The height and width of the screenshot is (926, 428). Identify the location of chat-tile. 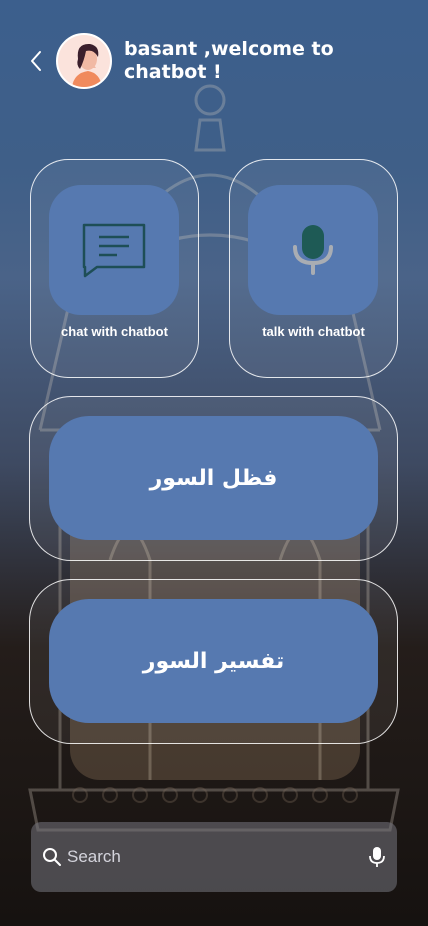
(114, 250).